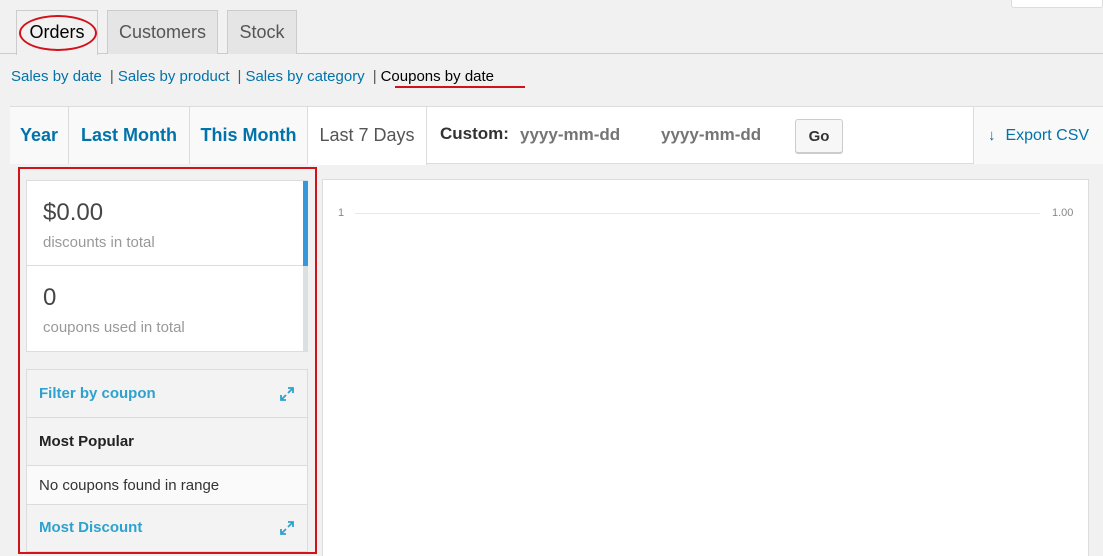 The height and width of the screenshot is (556, 1103). What do you see at coordinates (165, 223) in the screenshot?
I see `summary-discounts: $0.00 discounts in total` at bounding box center [165, 223].